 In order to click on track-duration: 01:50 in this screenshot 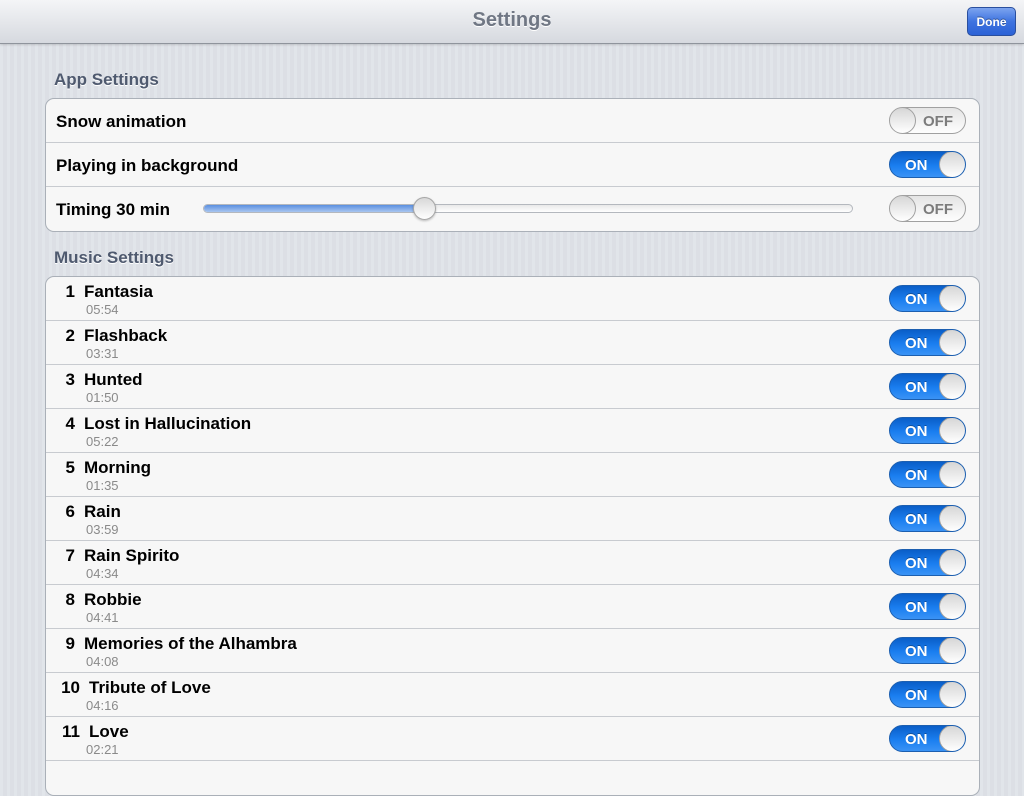, I will do `click(102, 397)`.